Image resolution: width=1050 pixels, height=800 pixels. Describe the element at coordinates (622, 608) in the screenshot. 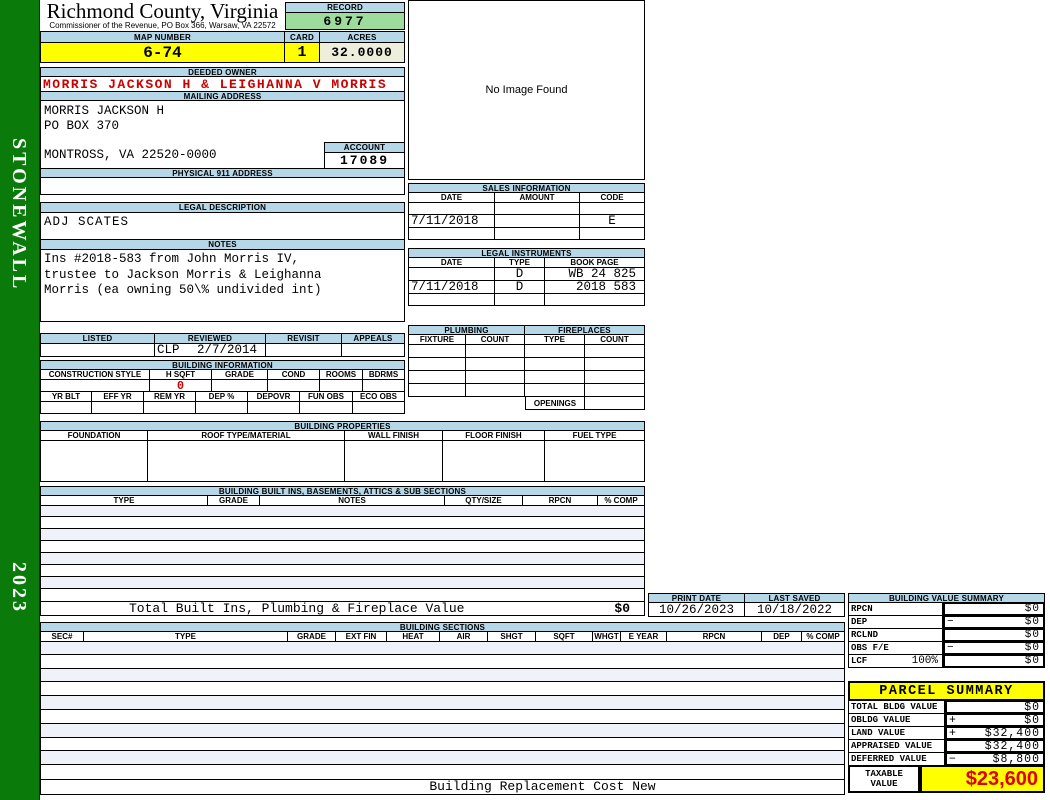

I see `built-ins-total-value: $0` at that location.